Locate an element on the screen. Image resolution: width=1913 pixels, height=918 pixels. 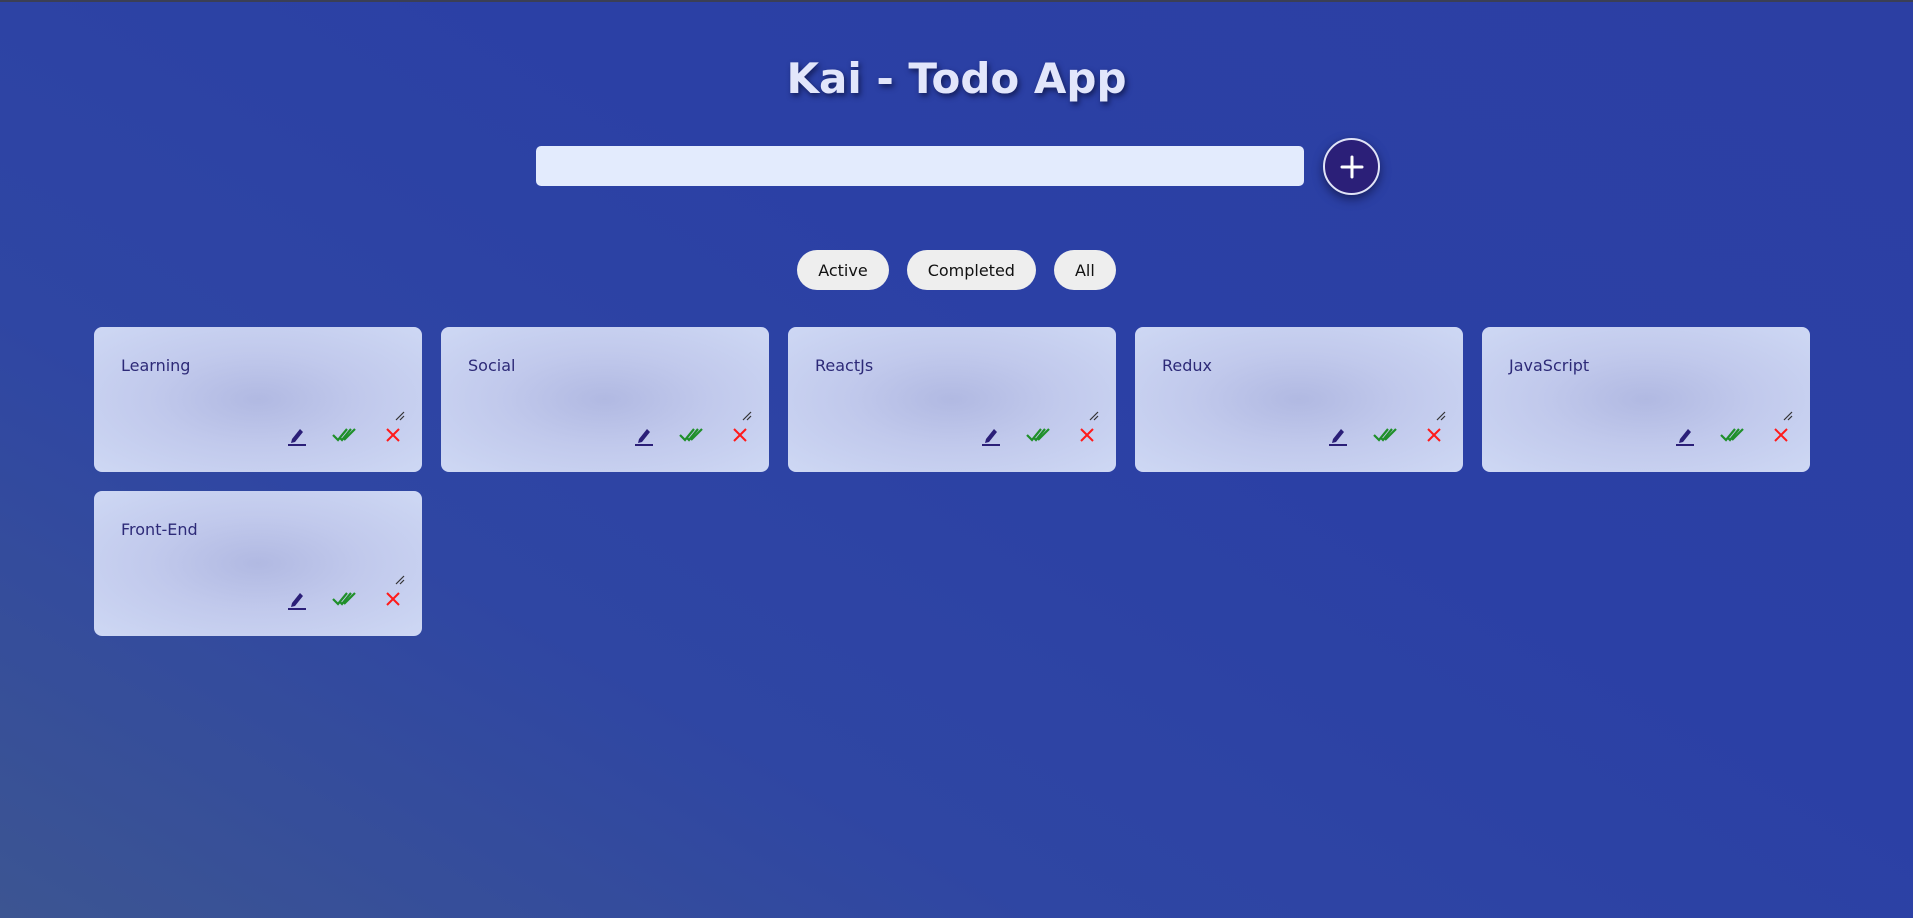
todo-card: JavaScript is located at coordinates (1646, 399).